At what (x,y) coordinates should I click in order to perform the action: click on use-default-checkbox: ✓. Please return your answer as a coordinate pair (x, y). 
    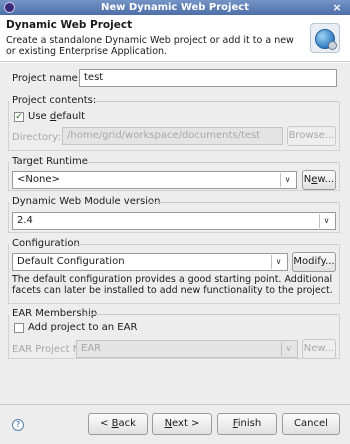
    Looking at the image, I should click on (19, 117).